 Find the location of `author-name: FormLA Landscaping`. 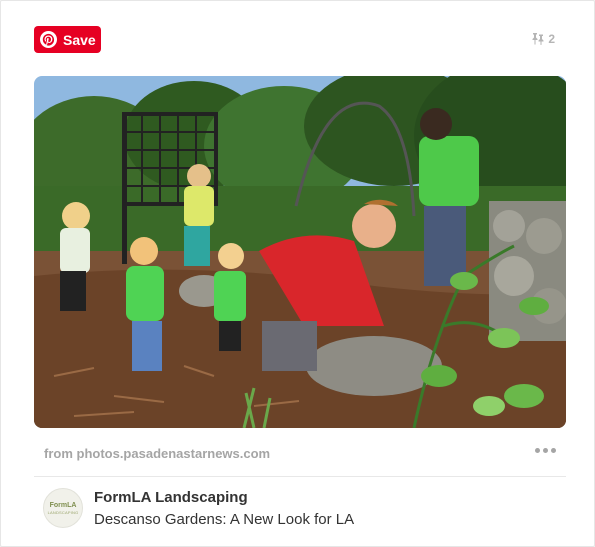

author-name: FormLA Landscaping is located at coordinates (171, 497).